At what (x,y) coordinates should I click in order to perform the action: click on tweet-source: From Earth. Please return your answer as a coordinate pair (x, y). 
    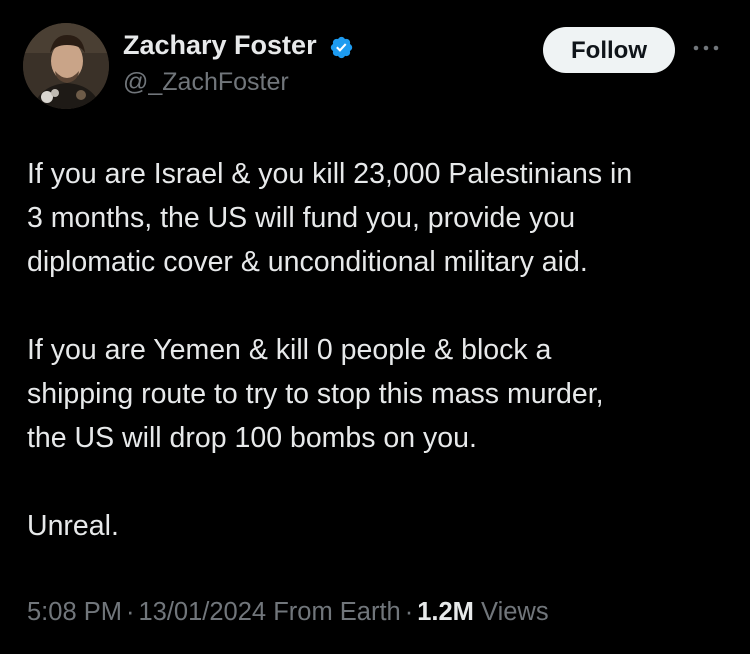
    Looking at the image, I should click on (337, 612).